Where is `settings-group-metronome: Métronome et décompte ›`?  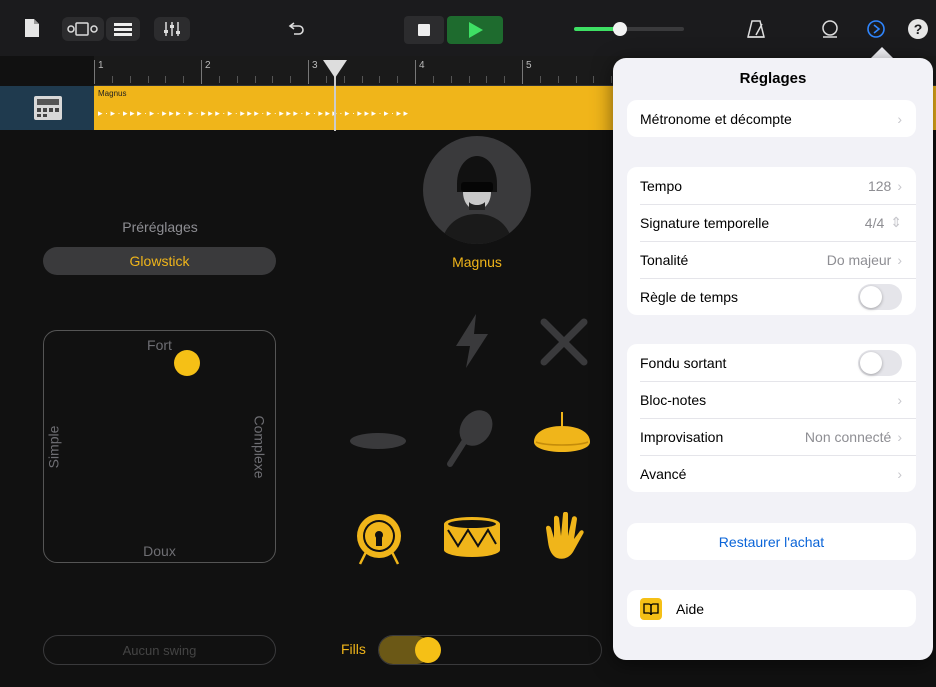 settings-group-metronome: Métronome et décompte › is located at coordinates (771, 118).